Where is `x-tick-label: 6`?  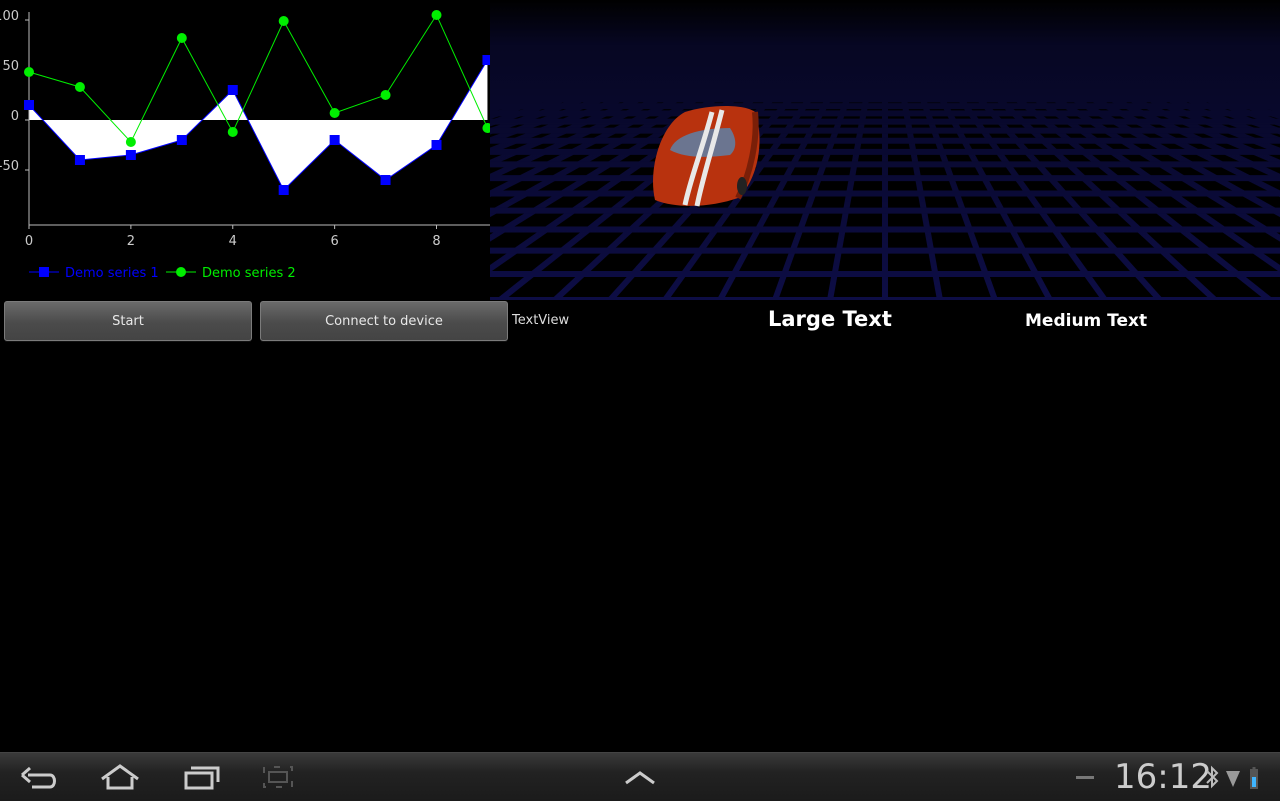
x-tick-label: 6 is located at coordinates (334, 241).